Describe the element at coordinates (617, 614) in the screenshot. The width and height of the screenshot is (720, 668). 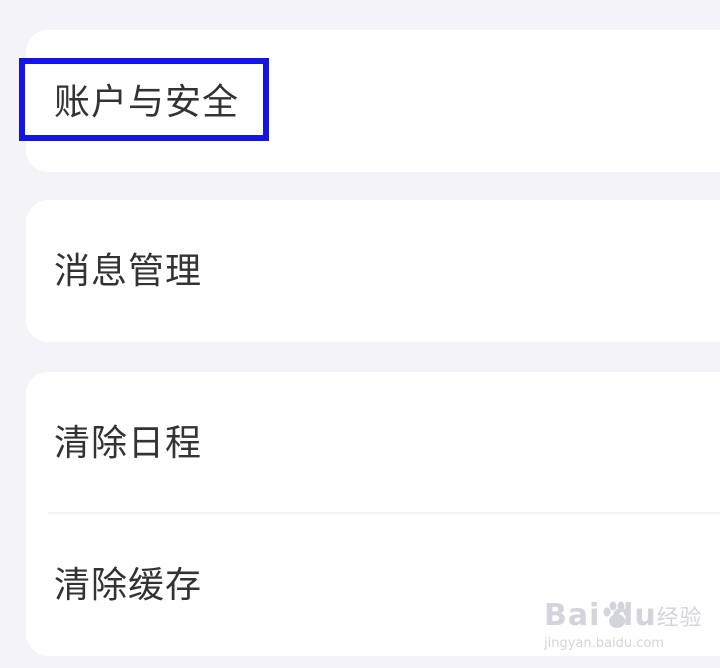
I see `paw-icon` at that location.